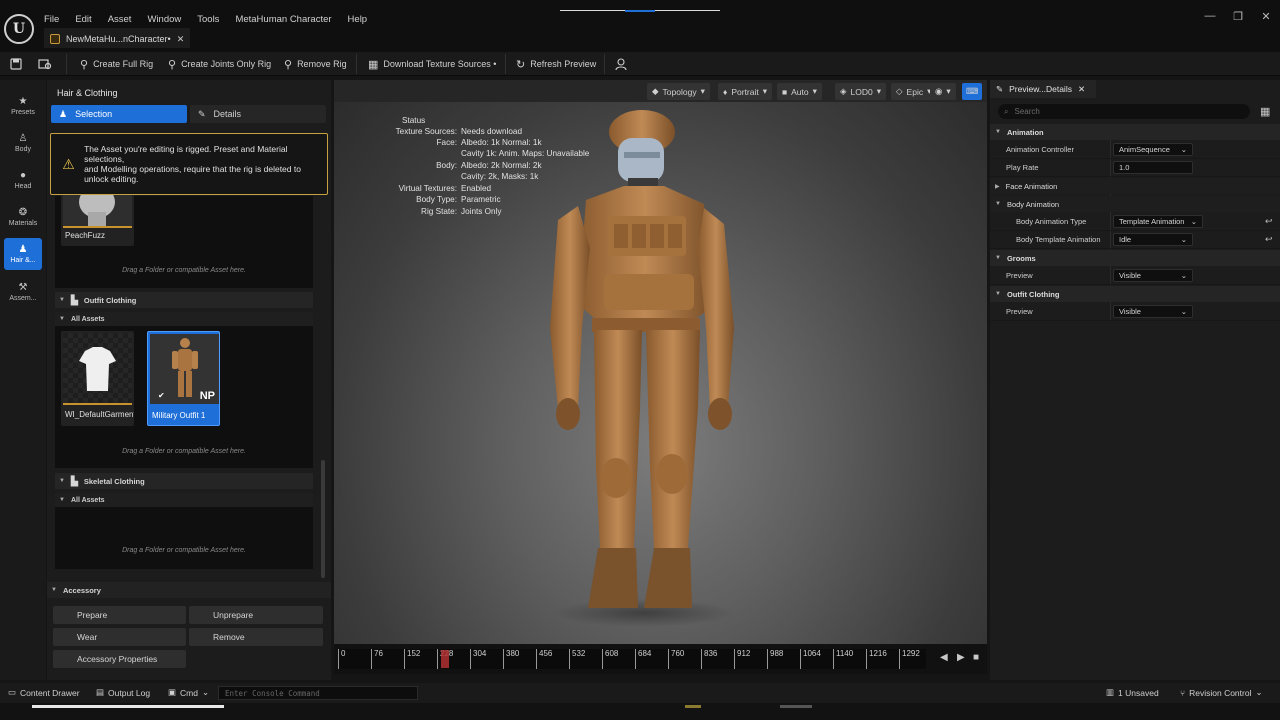 This screenshot has width=1280, height=720. Describe the element at coordinates (1153, 149) in the screenshot. I see `animation-controller-dropdown: AnimSequence ⌄` at that location.